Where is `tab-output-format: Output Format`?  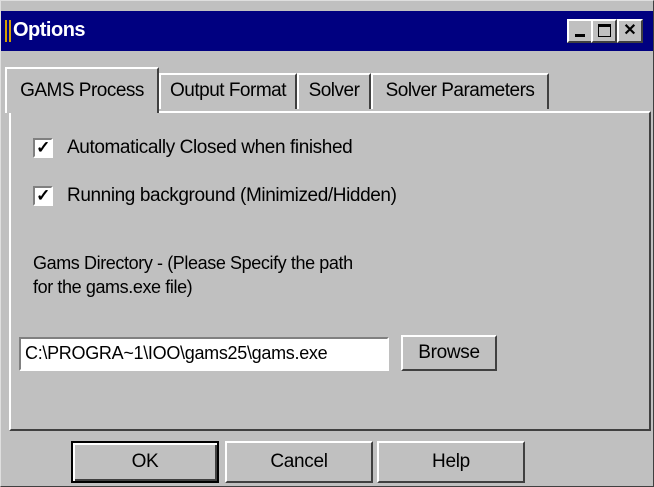
tab-output-format: Output Format is located at coordinates (228, 91).